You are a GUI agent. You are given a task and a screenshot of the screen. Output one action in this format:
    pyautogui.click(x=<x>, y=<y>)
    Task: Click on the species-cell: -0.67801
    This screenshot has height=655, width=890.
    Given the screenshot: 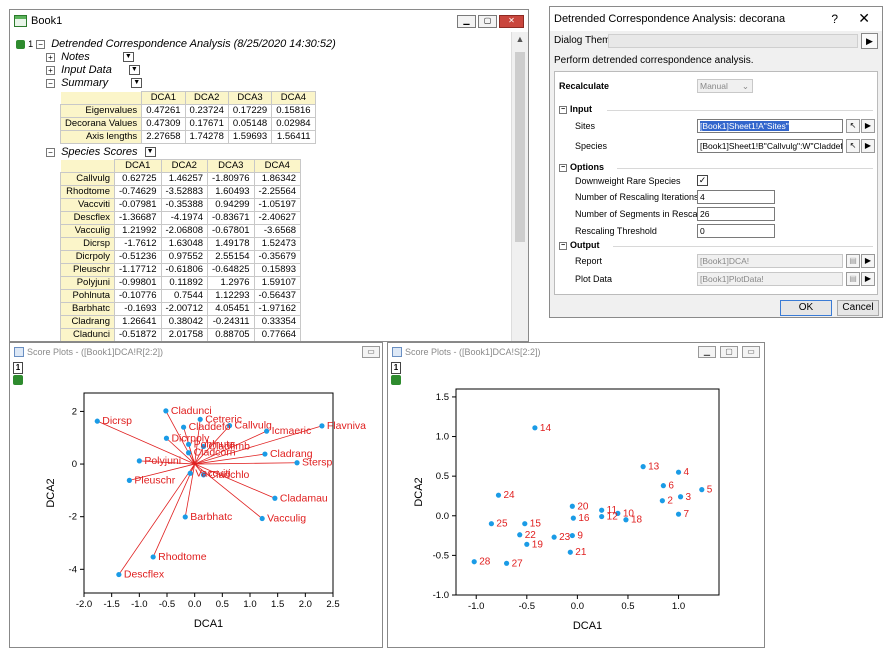 What is the action you would take?
    pyautogui.click(x=231, y=231)
    